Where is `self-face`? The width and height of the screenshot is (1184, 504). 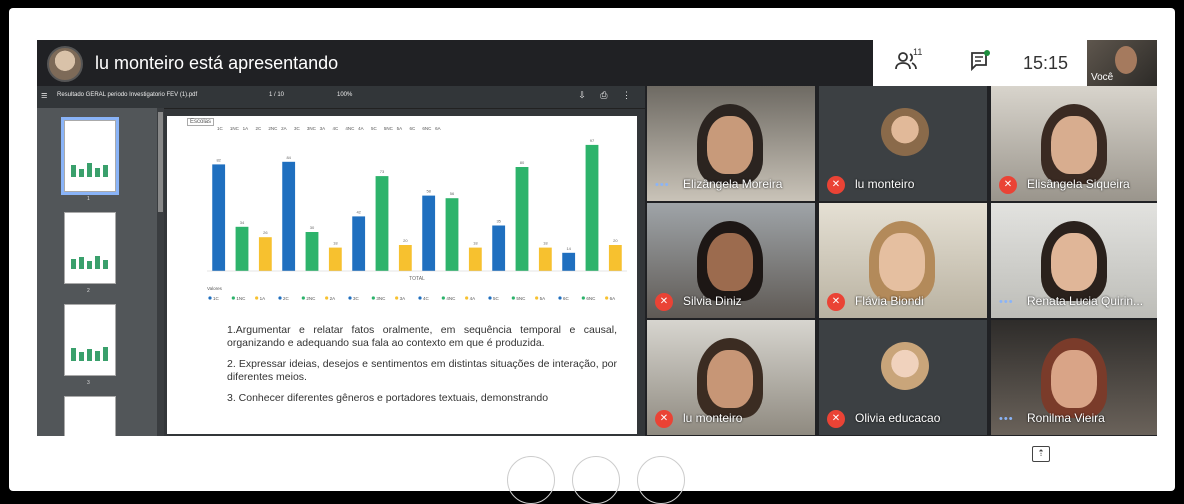 self-face is located at coordinates (1126, 60).